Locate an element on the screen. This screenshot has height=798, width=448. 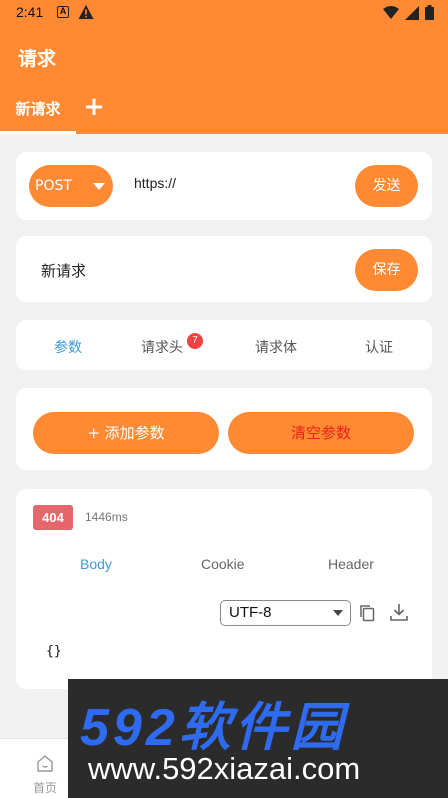
tab-new-request: 新请求 is located at coordinates (38, 109).